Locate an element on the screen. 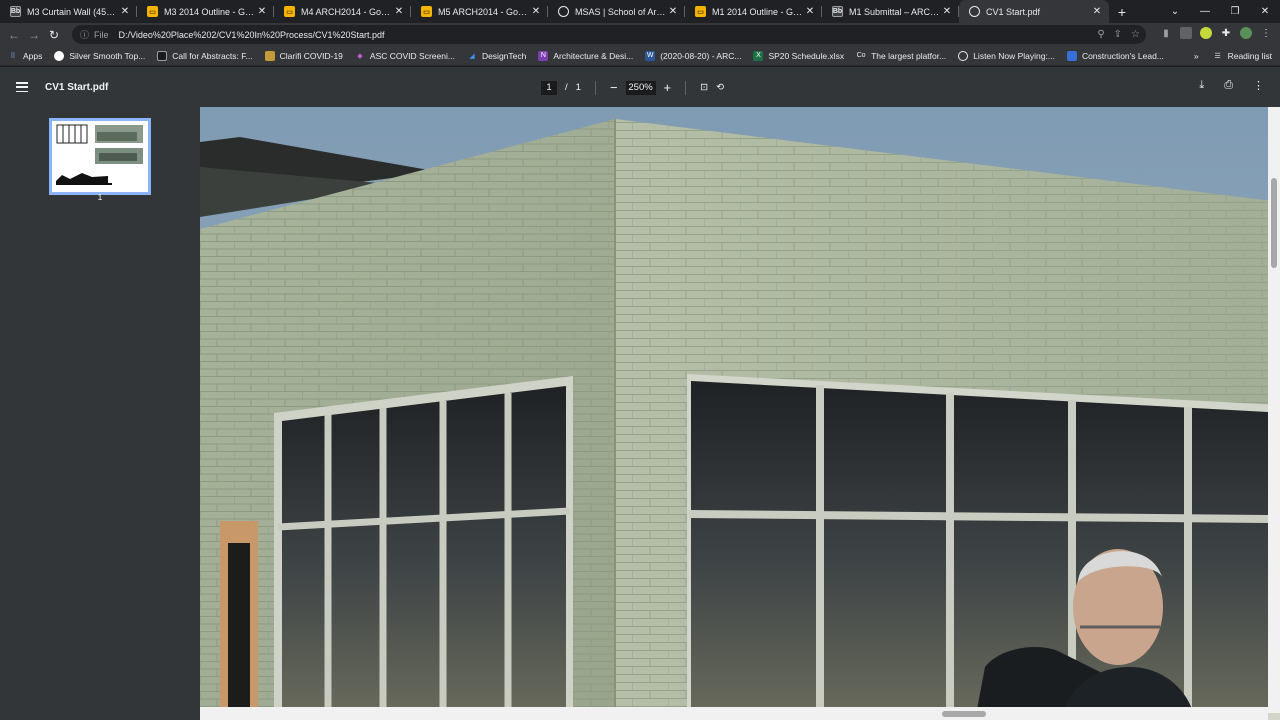  diamond-icon: ◆ is located at coordinates (360, 56).